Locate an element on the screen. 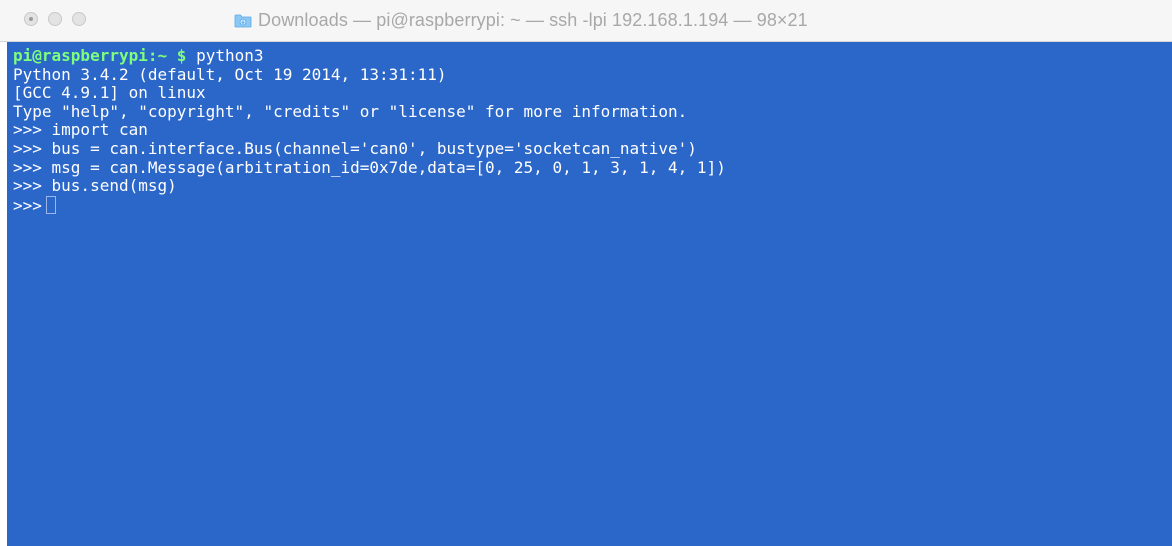  text-cursor is located at coordinates (50, 204).